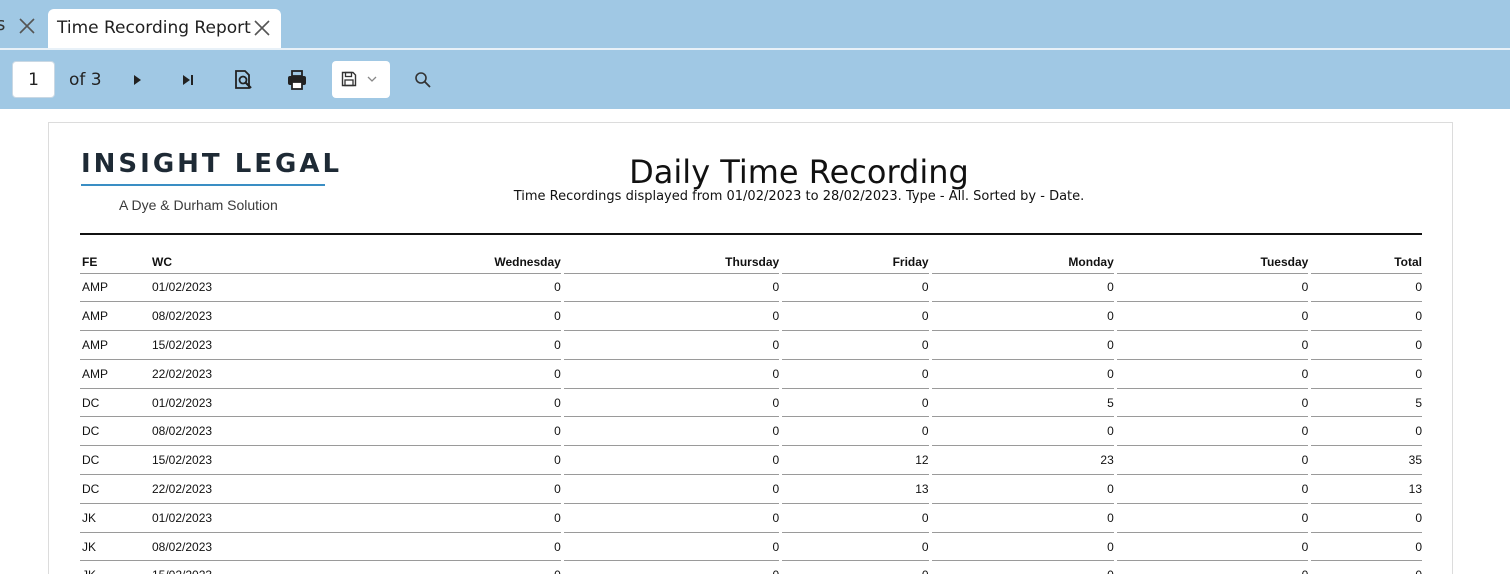  I want to click on table-row: JK 01/02/2023 0 0 0 0 0 0, so click(751, 518).